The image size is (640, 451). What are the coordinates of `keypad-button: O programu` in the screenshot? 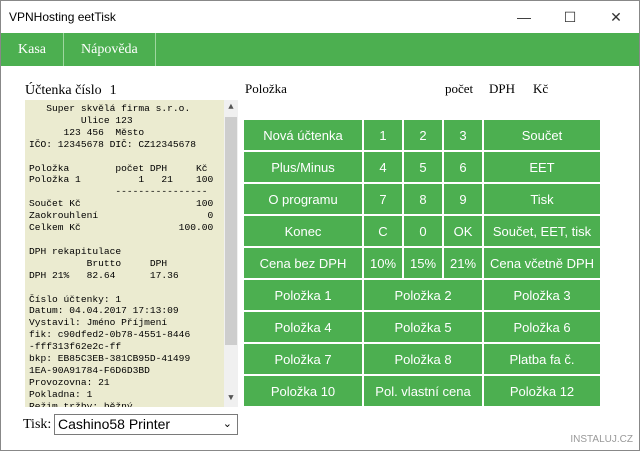 It's located at (303, 199).